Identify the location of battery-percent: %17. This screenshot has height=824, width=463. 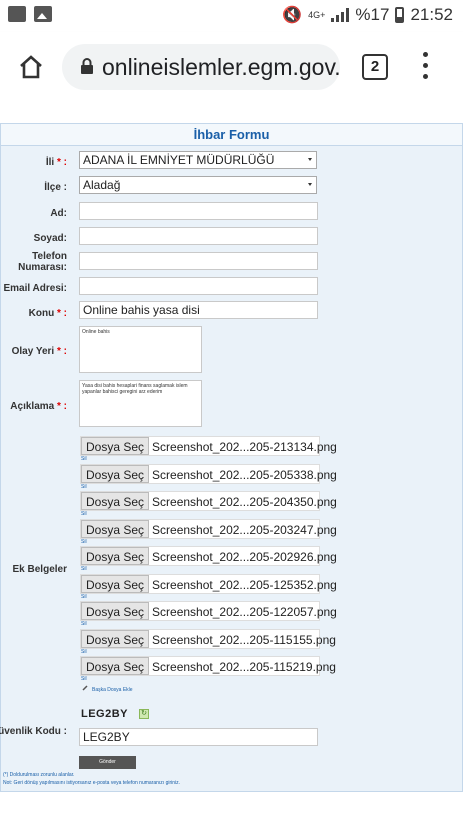
(372, 14).